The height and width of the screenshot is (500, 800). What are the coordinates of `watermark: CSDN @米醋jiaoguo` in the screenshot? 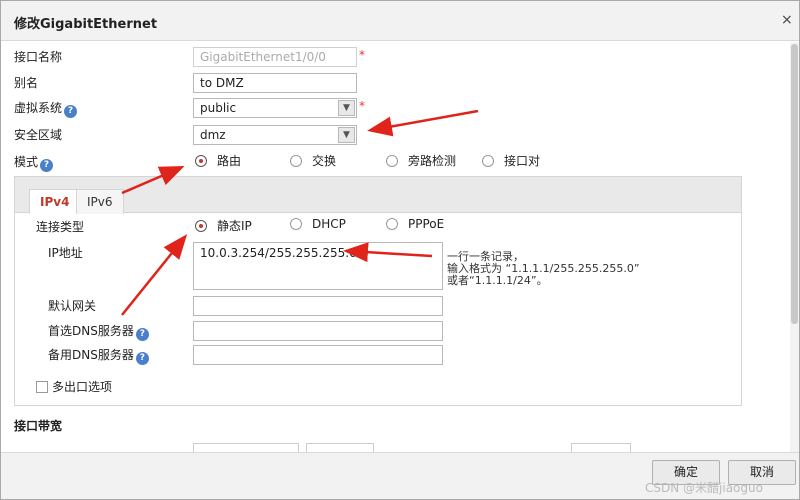 It's located at (704, 488).